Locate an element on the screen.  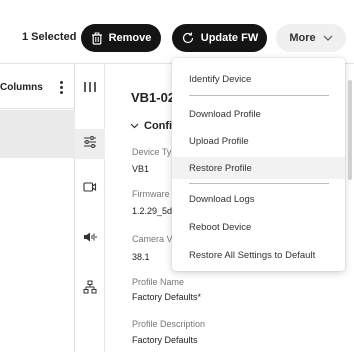
columns-icon is located at coordinates (90, 89).